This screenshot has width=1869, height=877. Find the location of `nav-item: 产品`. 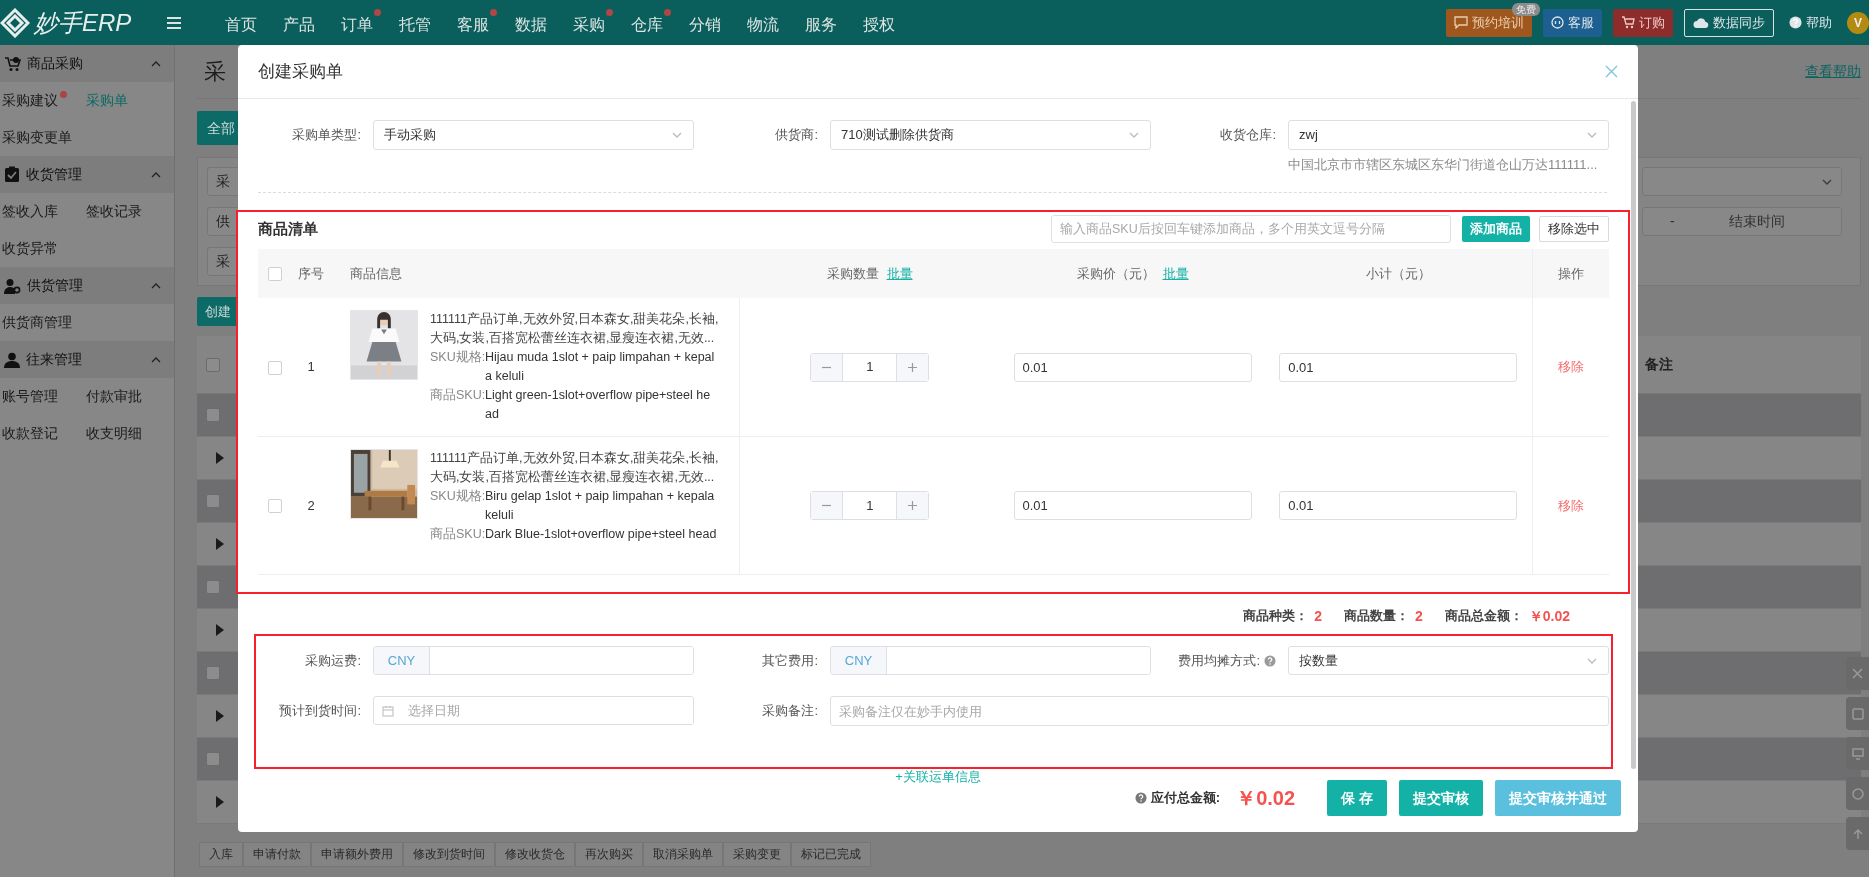

nav-item: 产品 is located at coordinates (303, 22).